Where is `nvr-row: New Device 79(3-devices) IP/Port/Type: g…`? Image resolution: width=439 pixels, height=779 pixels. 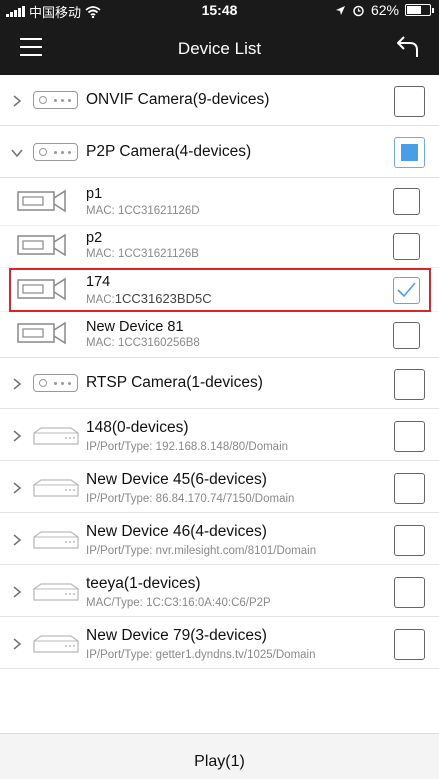
nvr-row: New Device 79(3-devices) IP/Port/Type: g… is located at coordinates (219, 643).